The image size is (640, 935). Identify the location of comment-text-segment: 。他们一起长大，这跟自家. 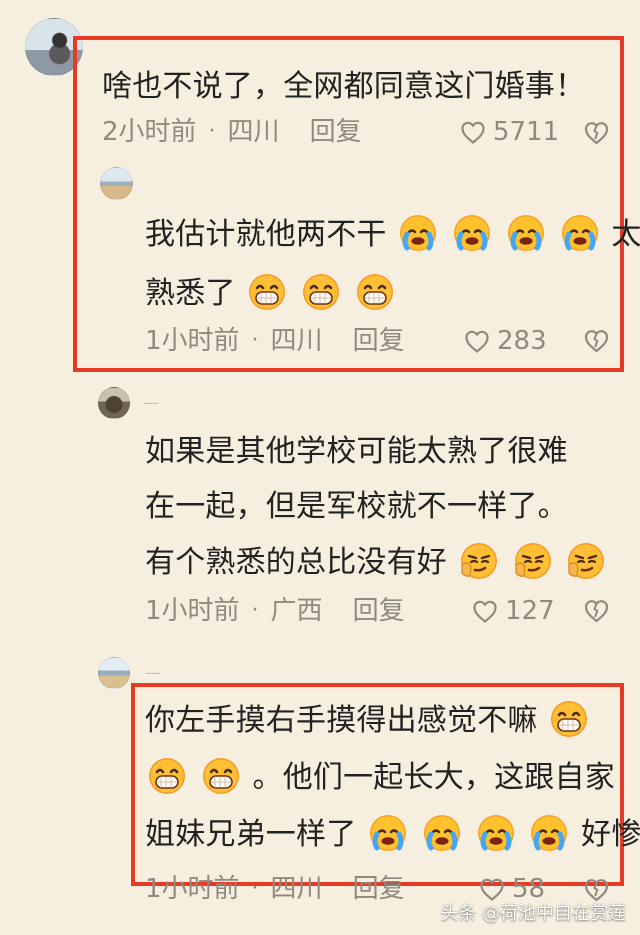
(433, 777).